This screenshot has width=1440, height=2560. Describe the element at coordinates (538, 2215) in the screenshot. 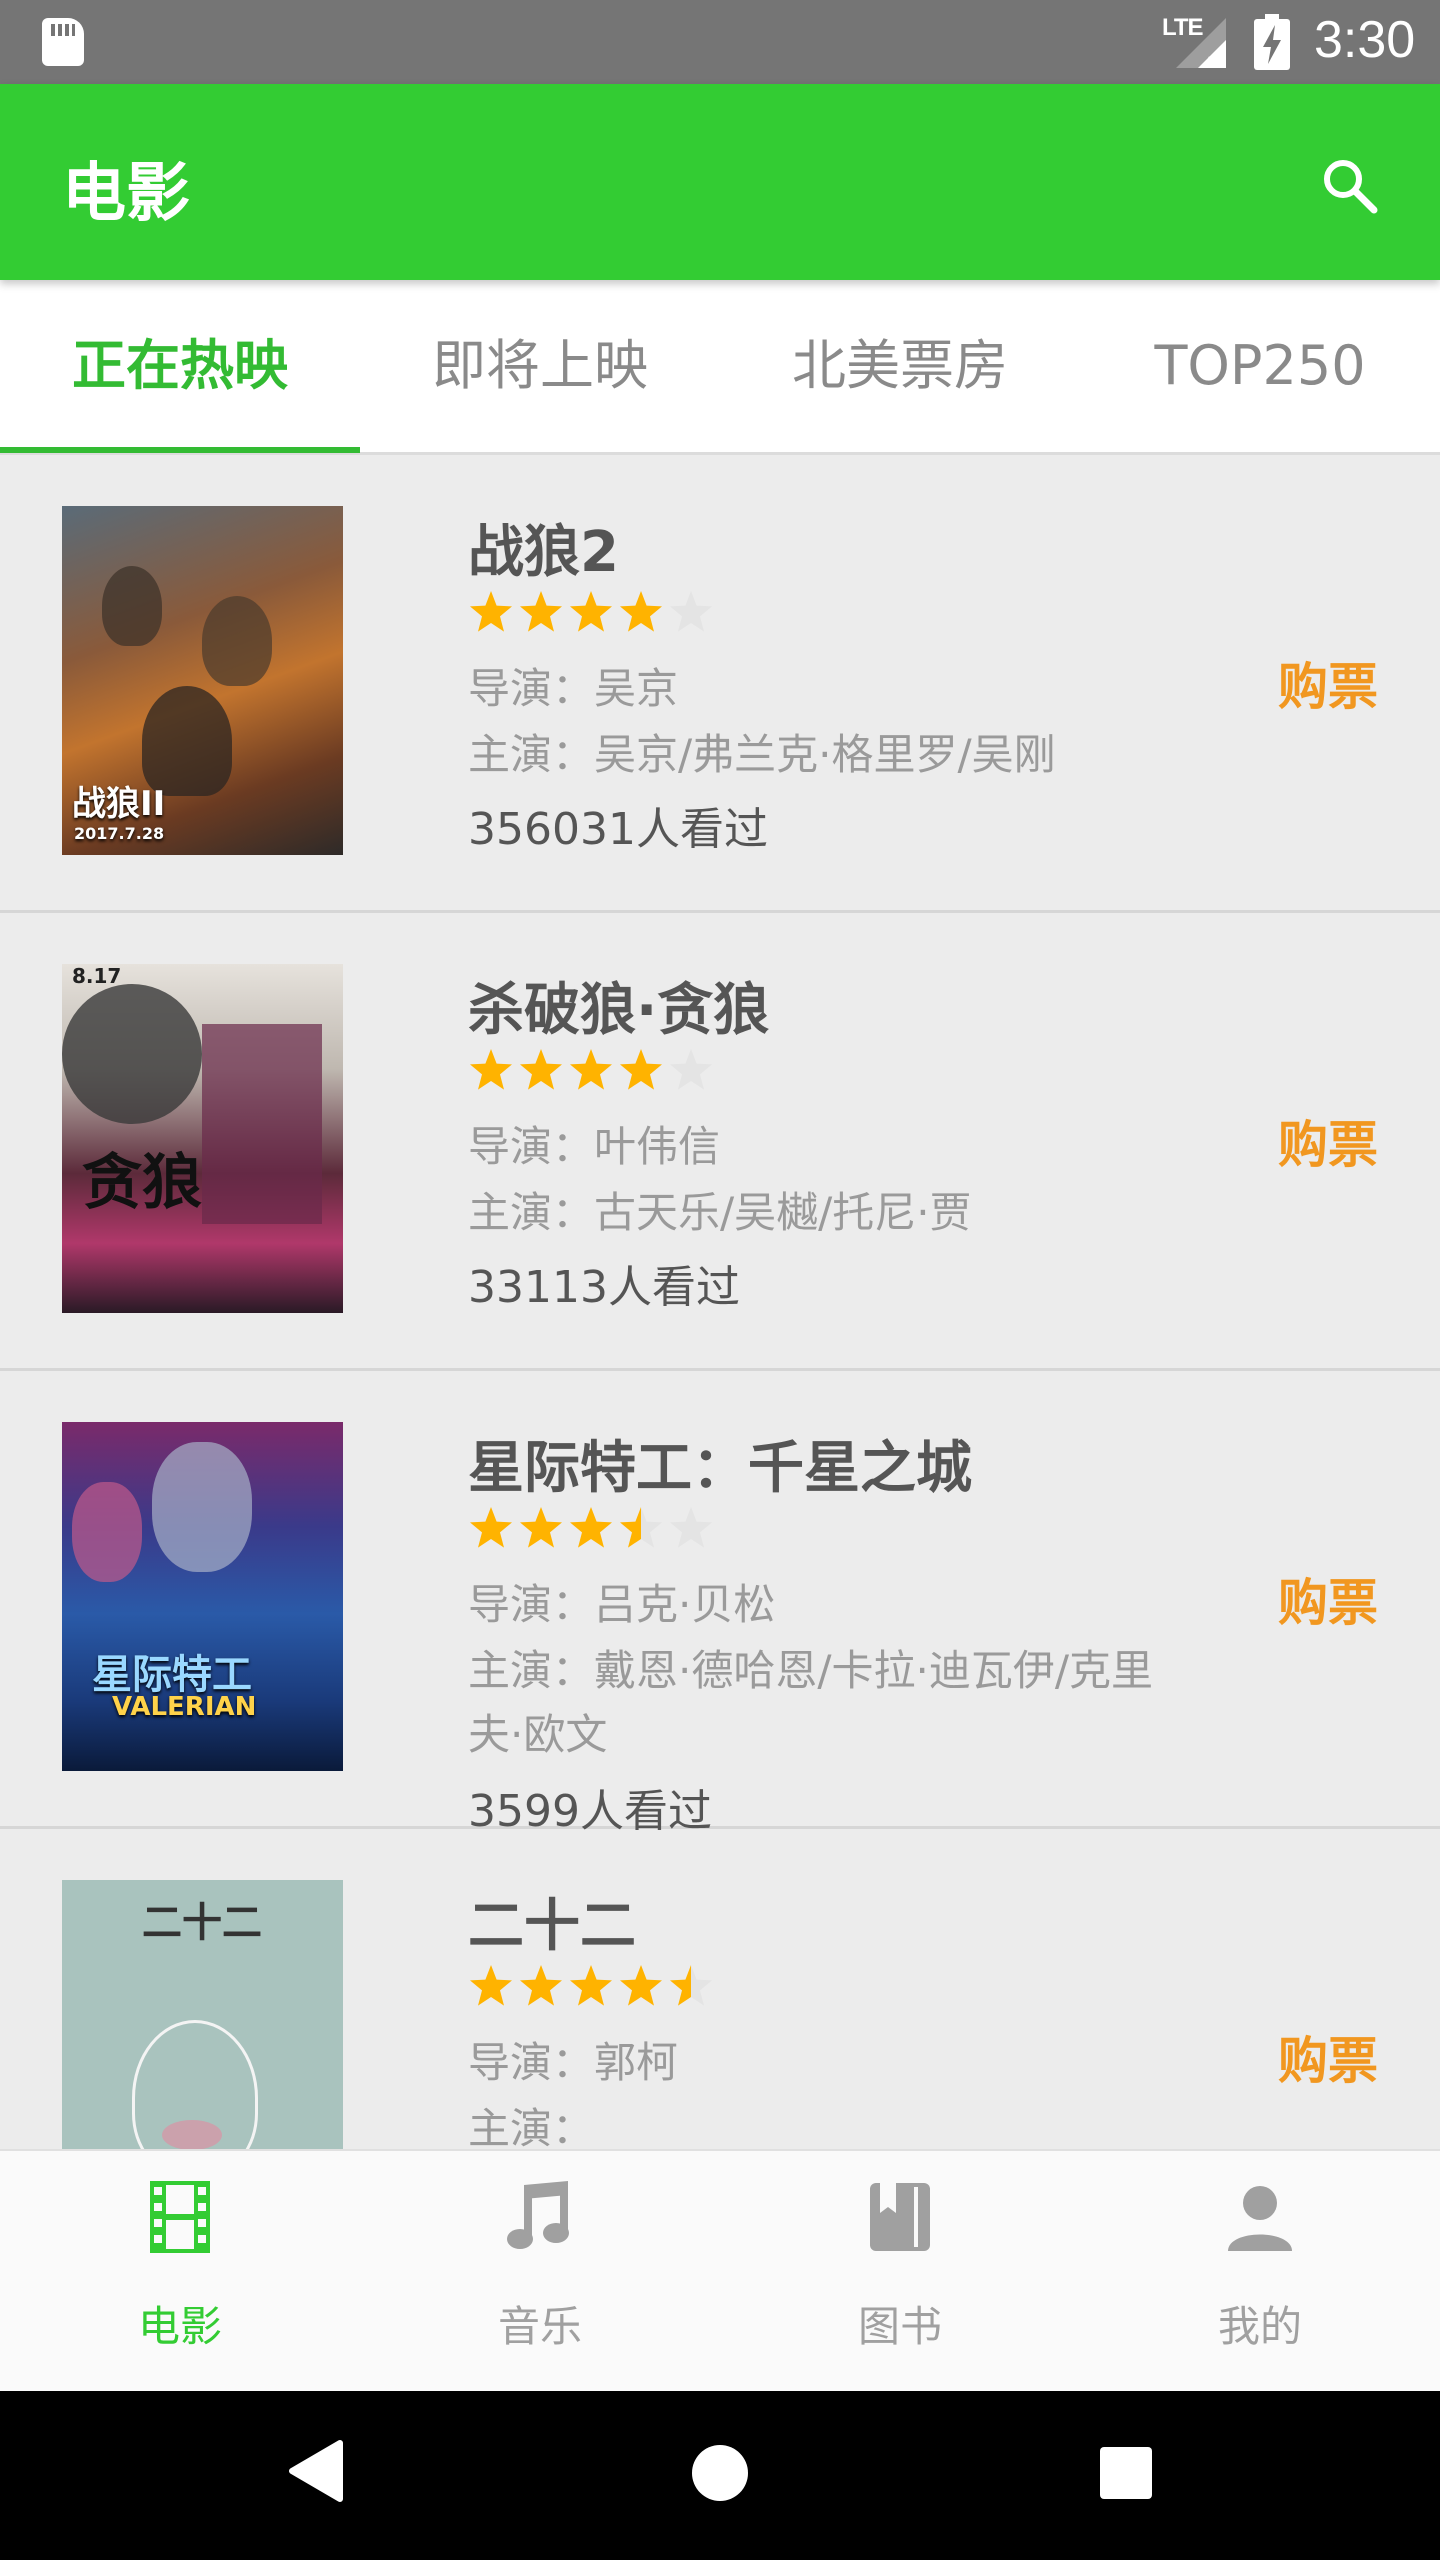

I see `music-note-icon` at that location.